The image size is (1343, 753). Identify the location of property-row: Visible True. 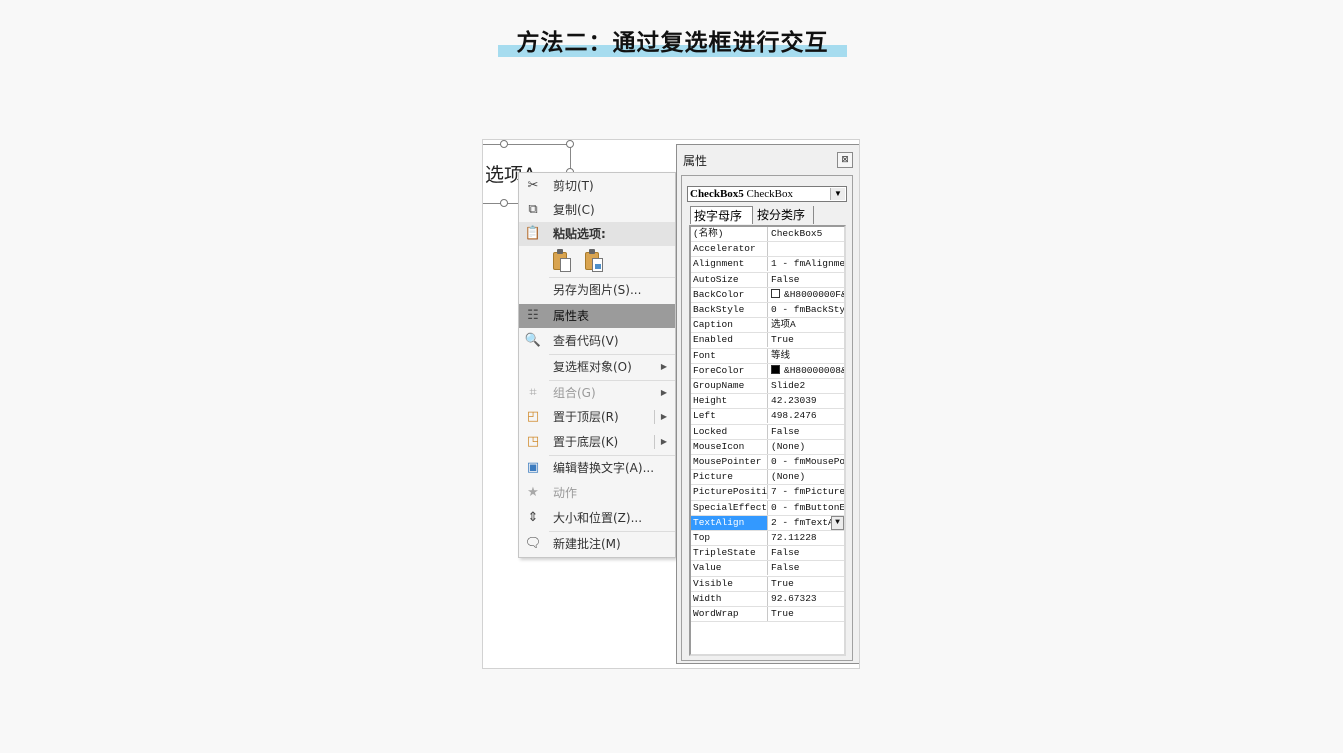
(767, 584).